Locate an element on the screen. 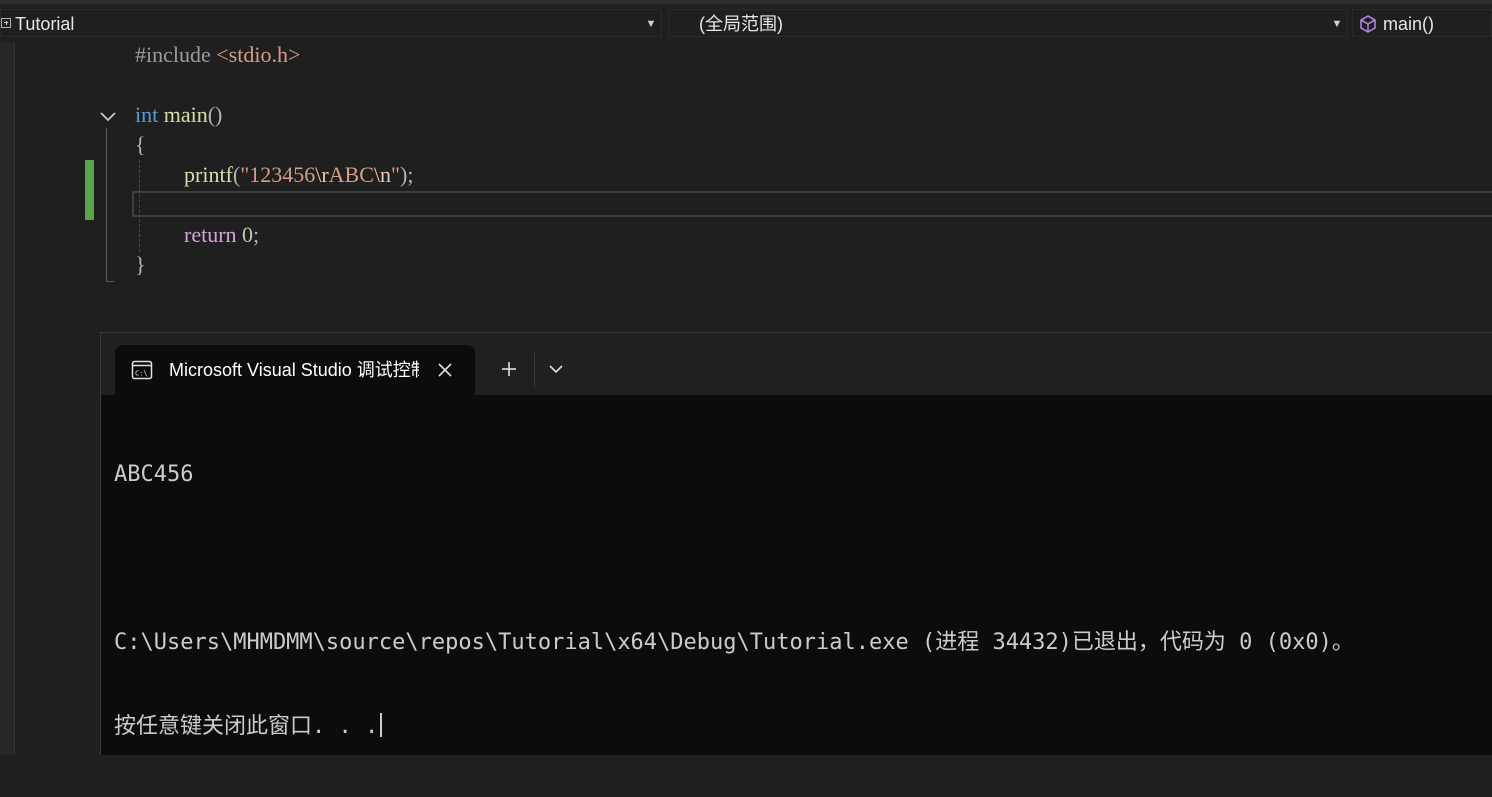 The height and width of the screenshot is (797, 1492). console-line-text: 按任意键关闭此窗口. . . is located at coordinates (246, 726).